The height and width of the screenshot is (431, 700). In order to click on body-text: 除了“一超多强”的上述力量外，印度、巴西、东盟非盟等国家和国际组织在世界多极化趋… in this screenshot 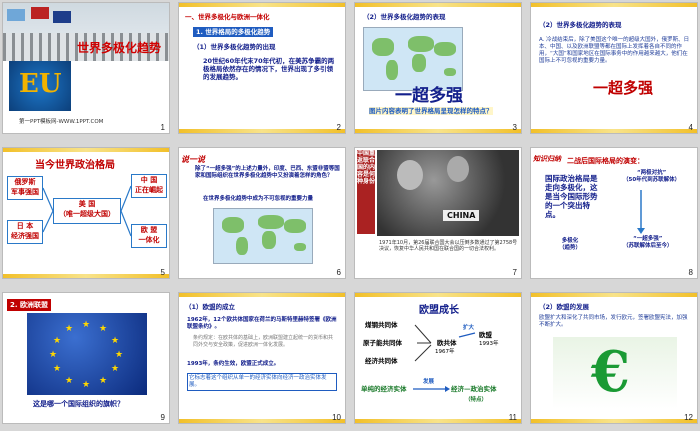, I will do `click(267, 172)`.